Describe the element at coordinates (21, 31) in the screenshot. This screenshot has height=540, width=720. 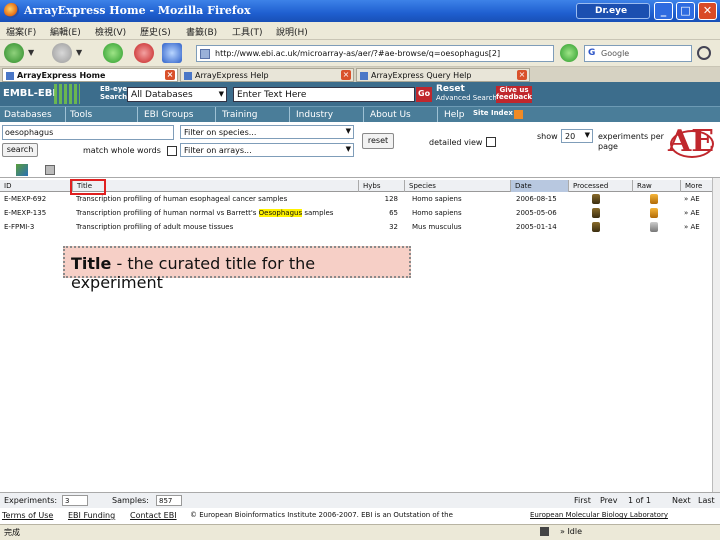
I see `menu-file: 檔案(F)` at that location.